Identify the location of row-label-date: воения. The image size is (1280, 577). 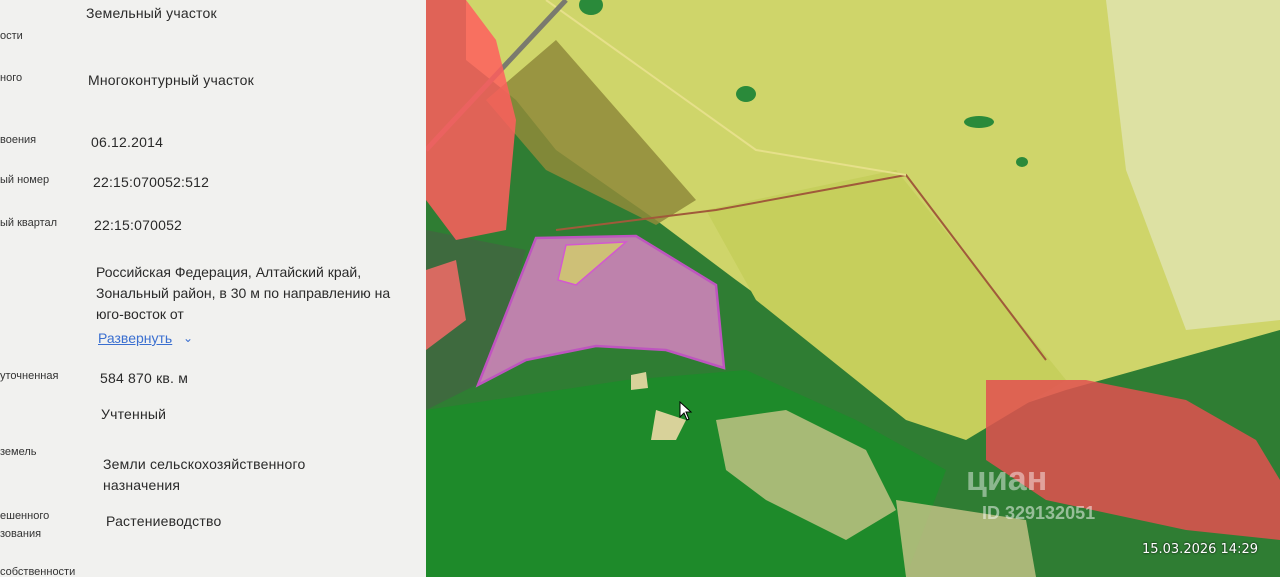
(18, 140).